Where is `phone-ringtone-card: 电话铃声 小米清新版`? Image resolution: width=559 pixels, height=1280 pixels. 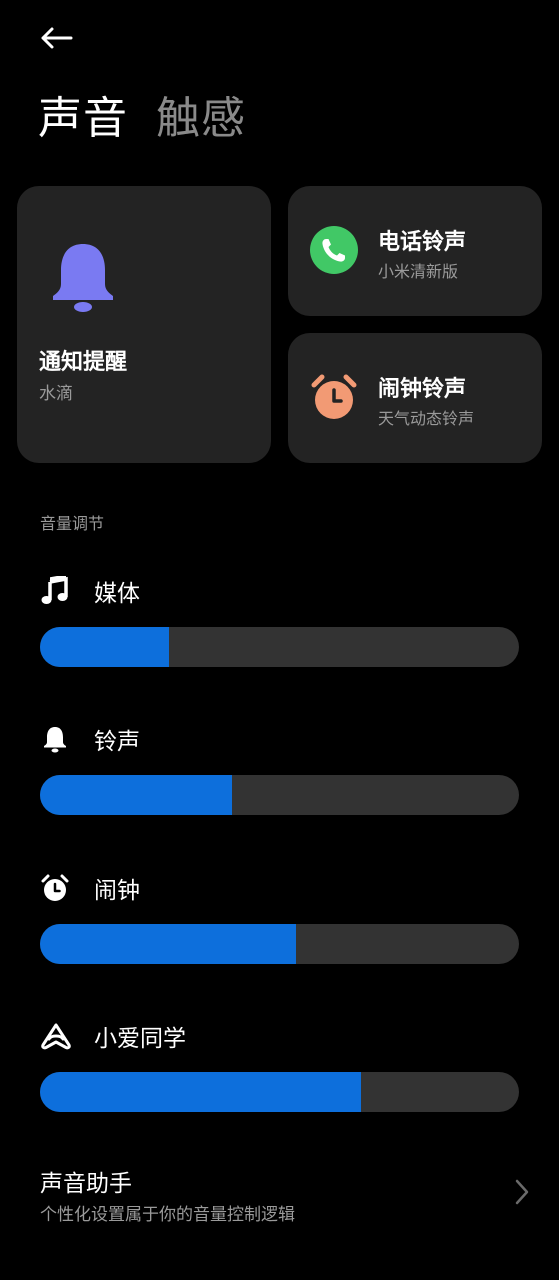
phone-ringtone-card: 电话铃声 小米清新版 is located at coordinates (415, 251).